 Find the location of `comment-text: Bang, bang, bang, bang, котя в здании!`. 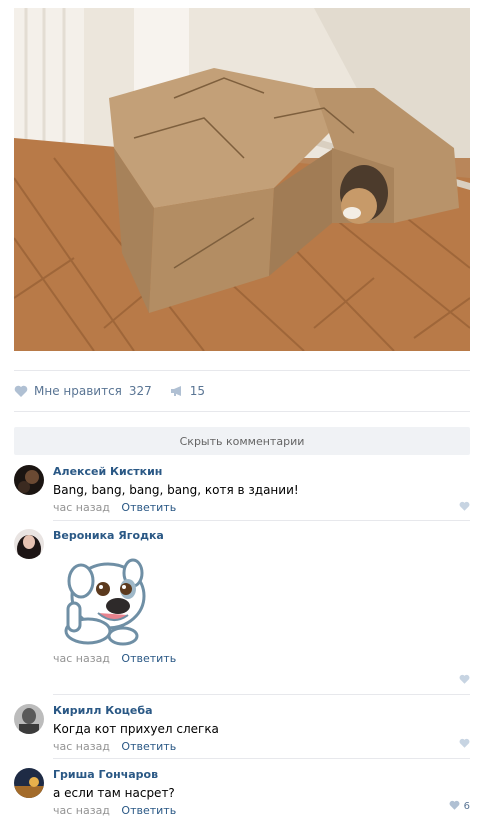

comment-text: Bang, bang, bang, bang, котя в здании! is located at coordinates (176, 490).